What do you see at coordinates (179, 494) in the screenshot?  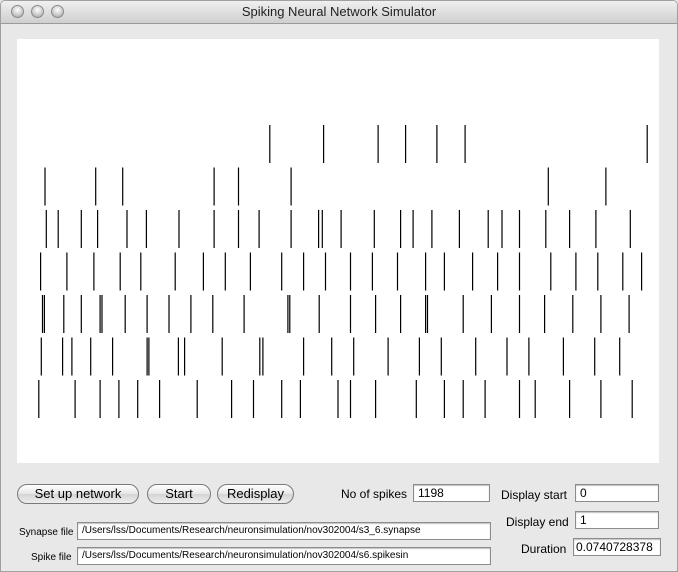 I see `start-button: Start` at bounding box center [179, 494].